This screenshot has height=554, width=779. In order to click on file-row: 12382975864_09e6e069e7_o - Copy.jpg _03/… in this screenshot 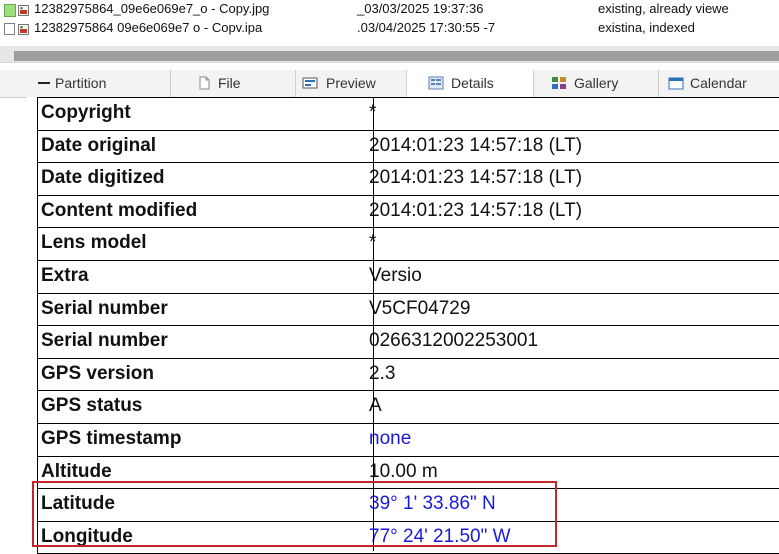, I will do `click(389, 9)`.